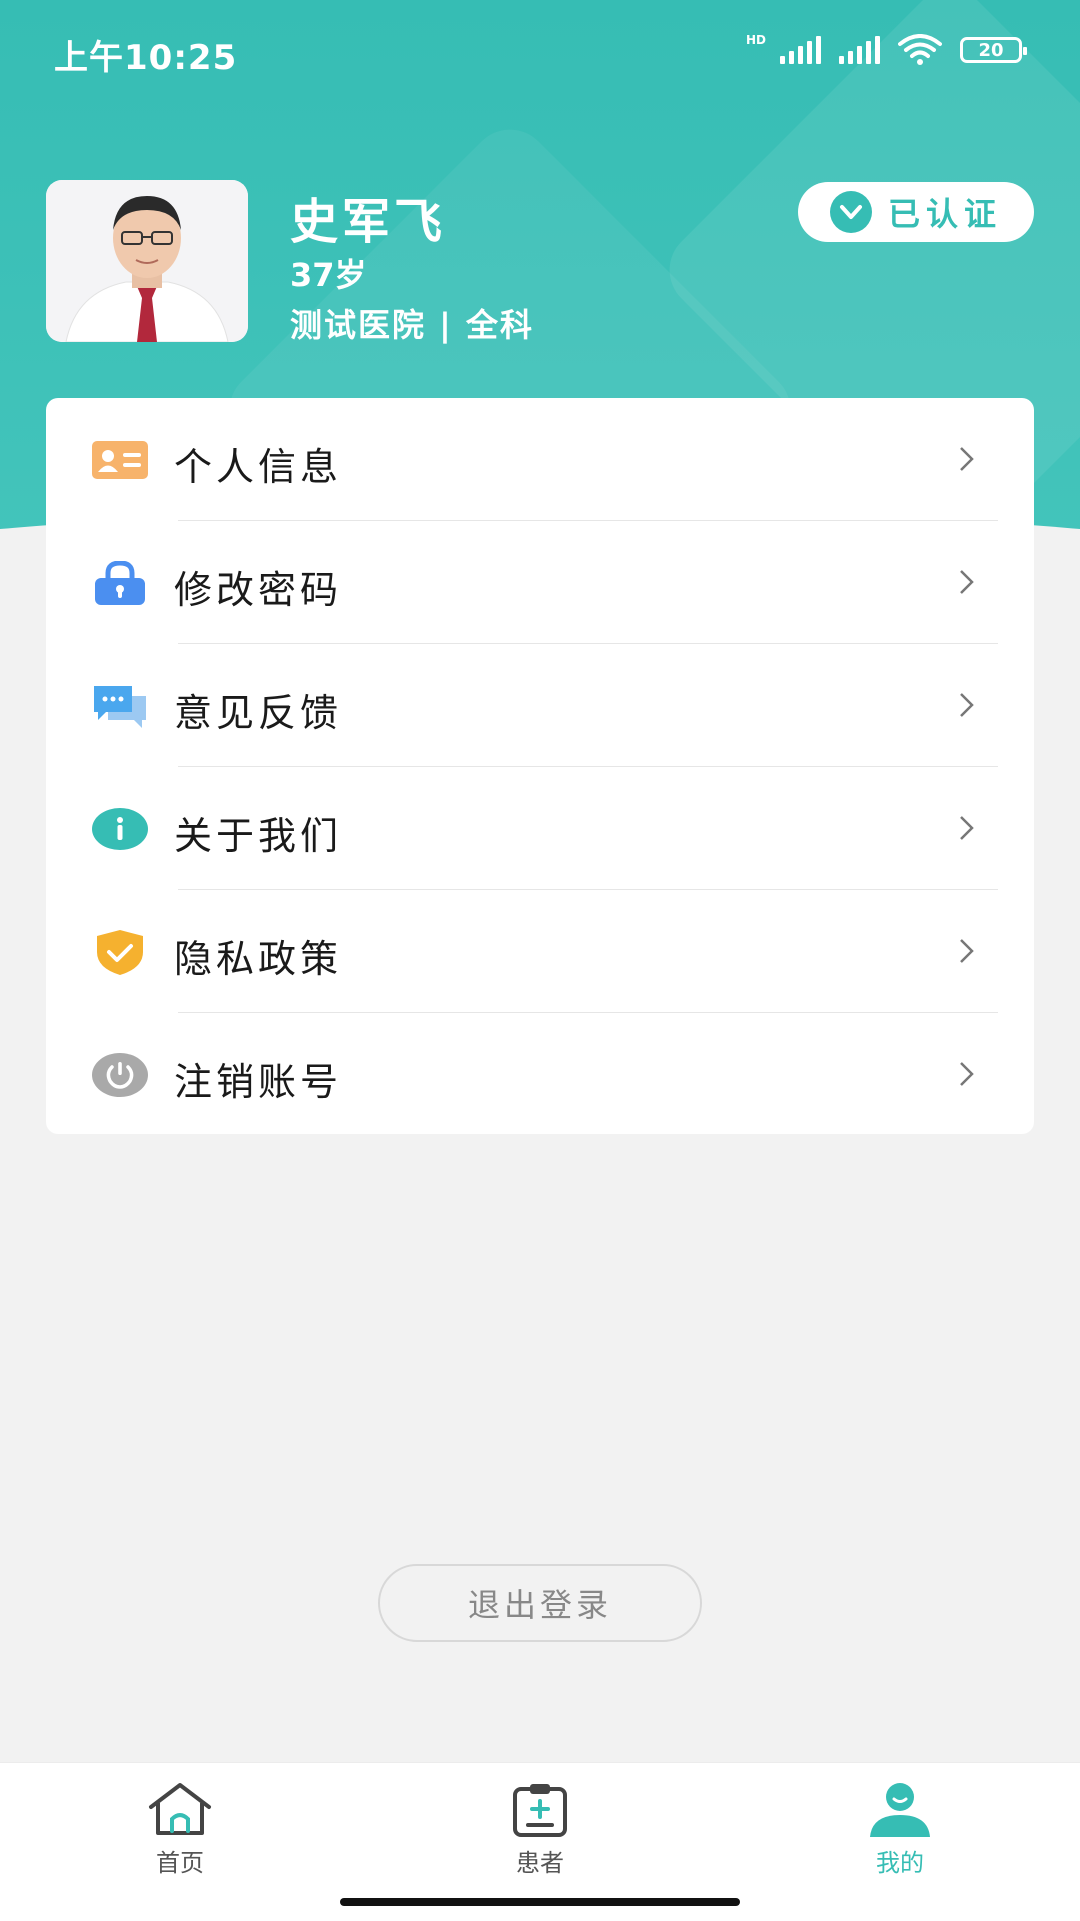 The width and height of the screenshot is (1080, 1921). I want to click on clipboard-plus-icon, so click(540, 1809).